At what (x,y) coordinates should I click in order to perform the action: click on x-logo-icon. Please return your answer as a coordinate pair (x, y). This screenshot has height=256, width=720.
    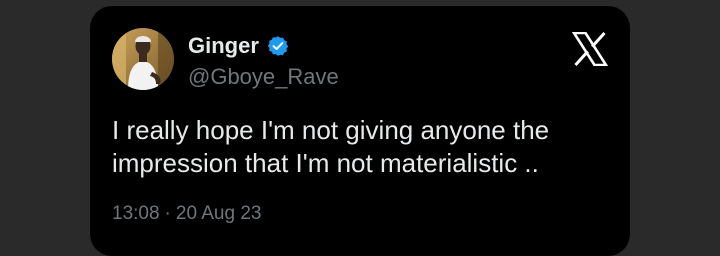
    Looking at the image, I should click on (590, 49).